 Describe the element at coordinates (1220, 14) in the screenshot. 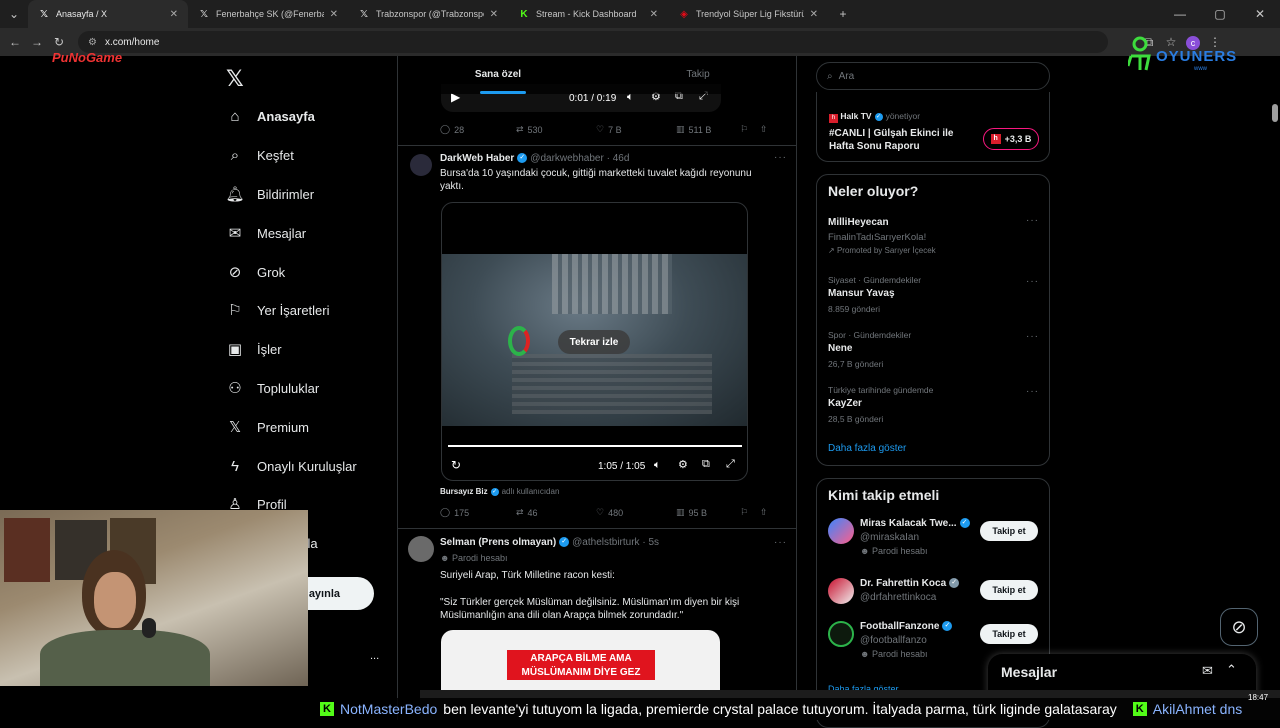

I see `maximize-icon: ▢` at that location.